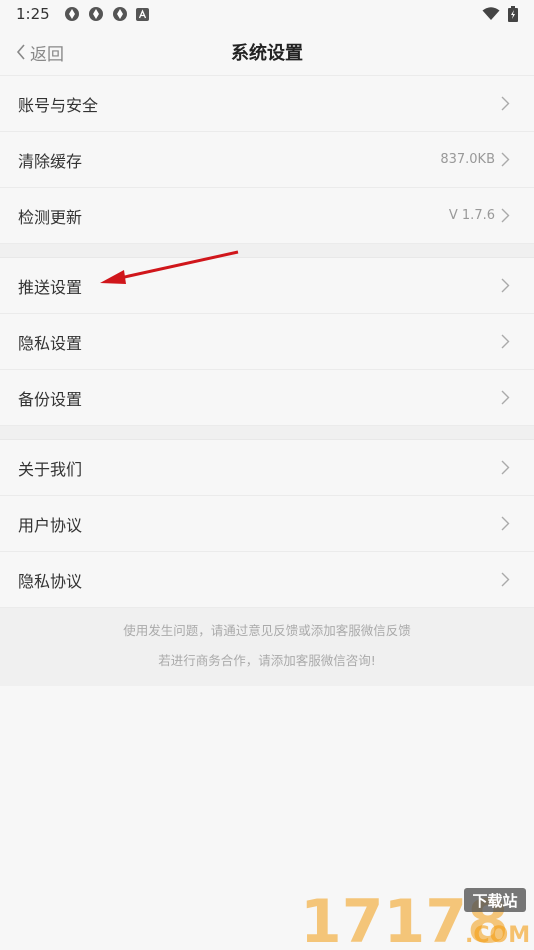  Describe the element at coordinates (267, 398) in the screenshot. I see `settings-row-backup: 备份设置` at that location.